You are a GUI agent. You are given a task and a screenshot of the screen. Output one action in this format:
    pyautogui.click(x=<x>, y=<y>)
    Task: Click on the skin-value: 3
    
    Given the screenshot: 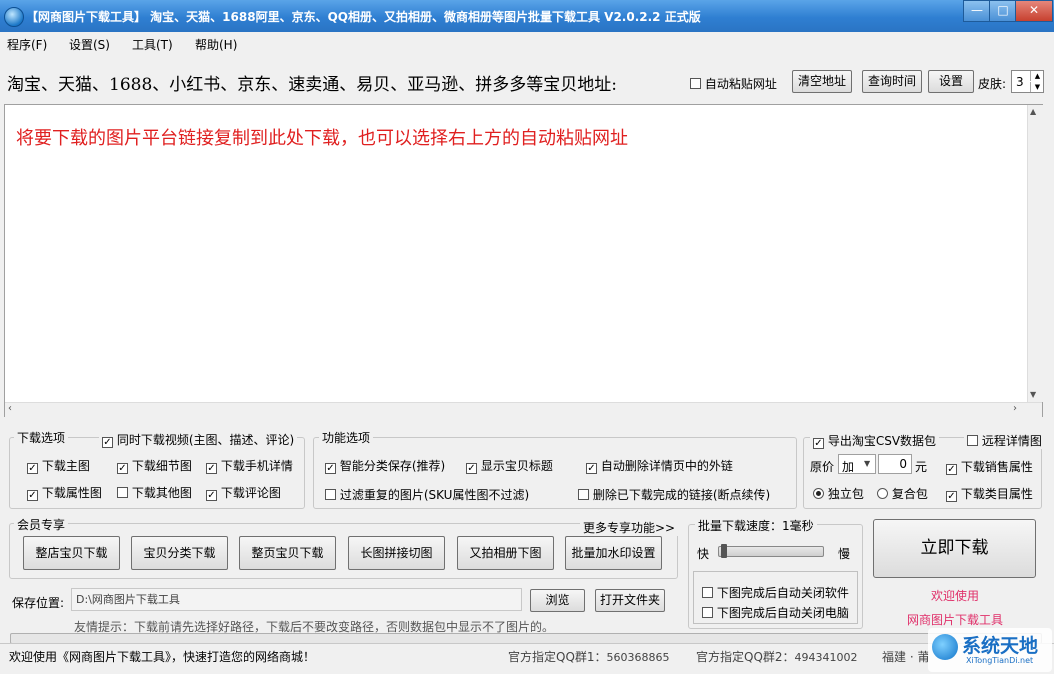 What is the action you would take?
    pyautogui.click(x=1020, y=82)
    